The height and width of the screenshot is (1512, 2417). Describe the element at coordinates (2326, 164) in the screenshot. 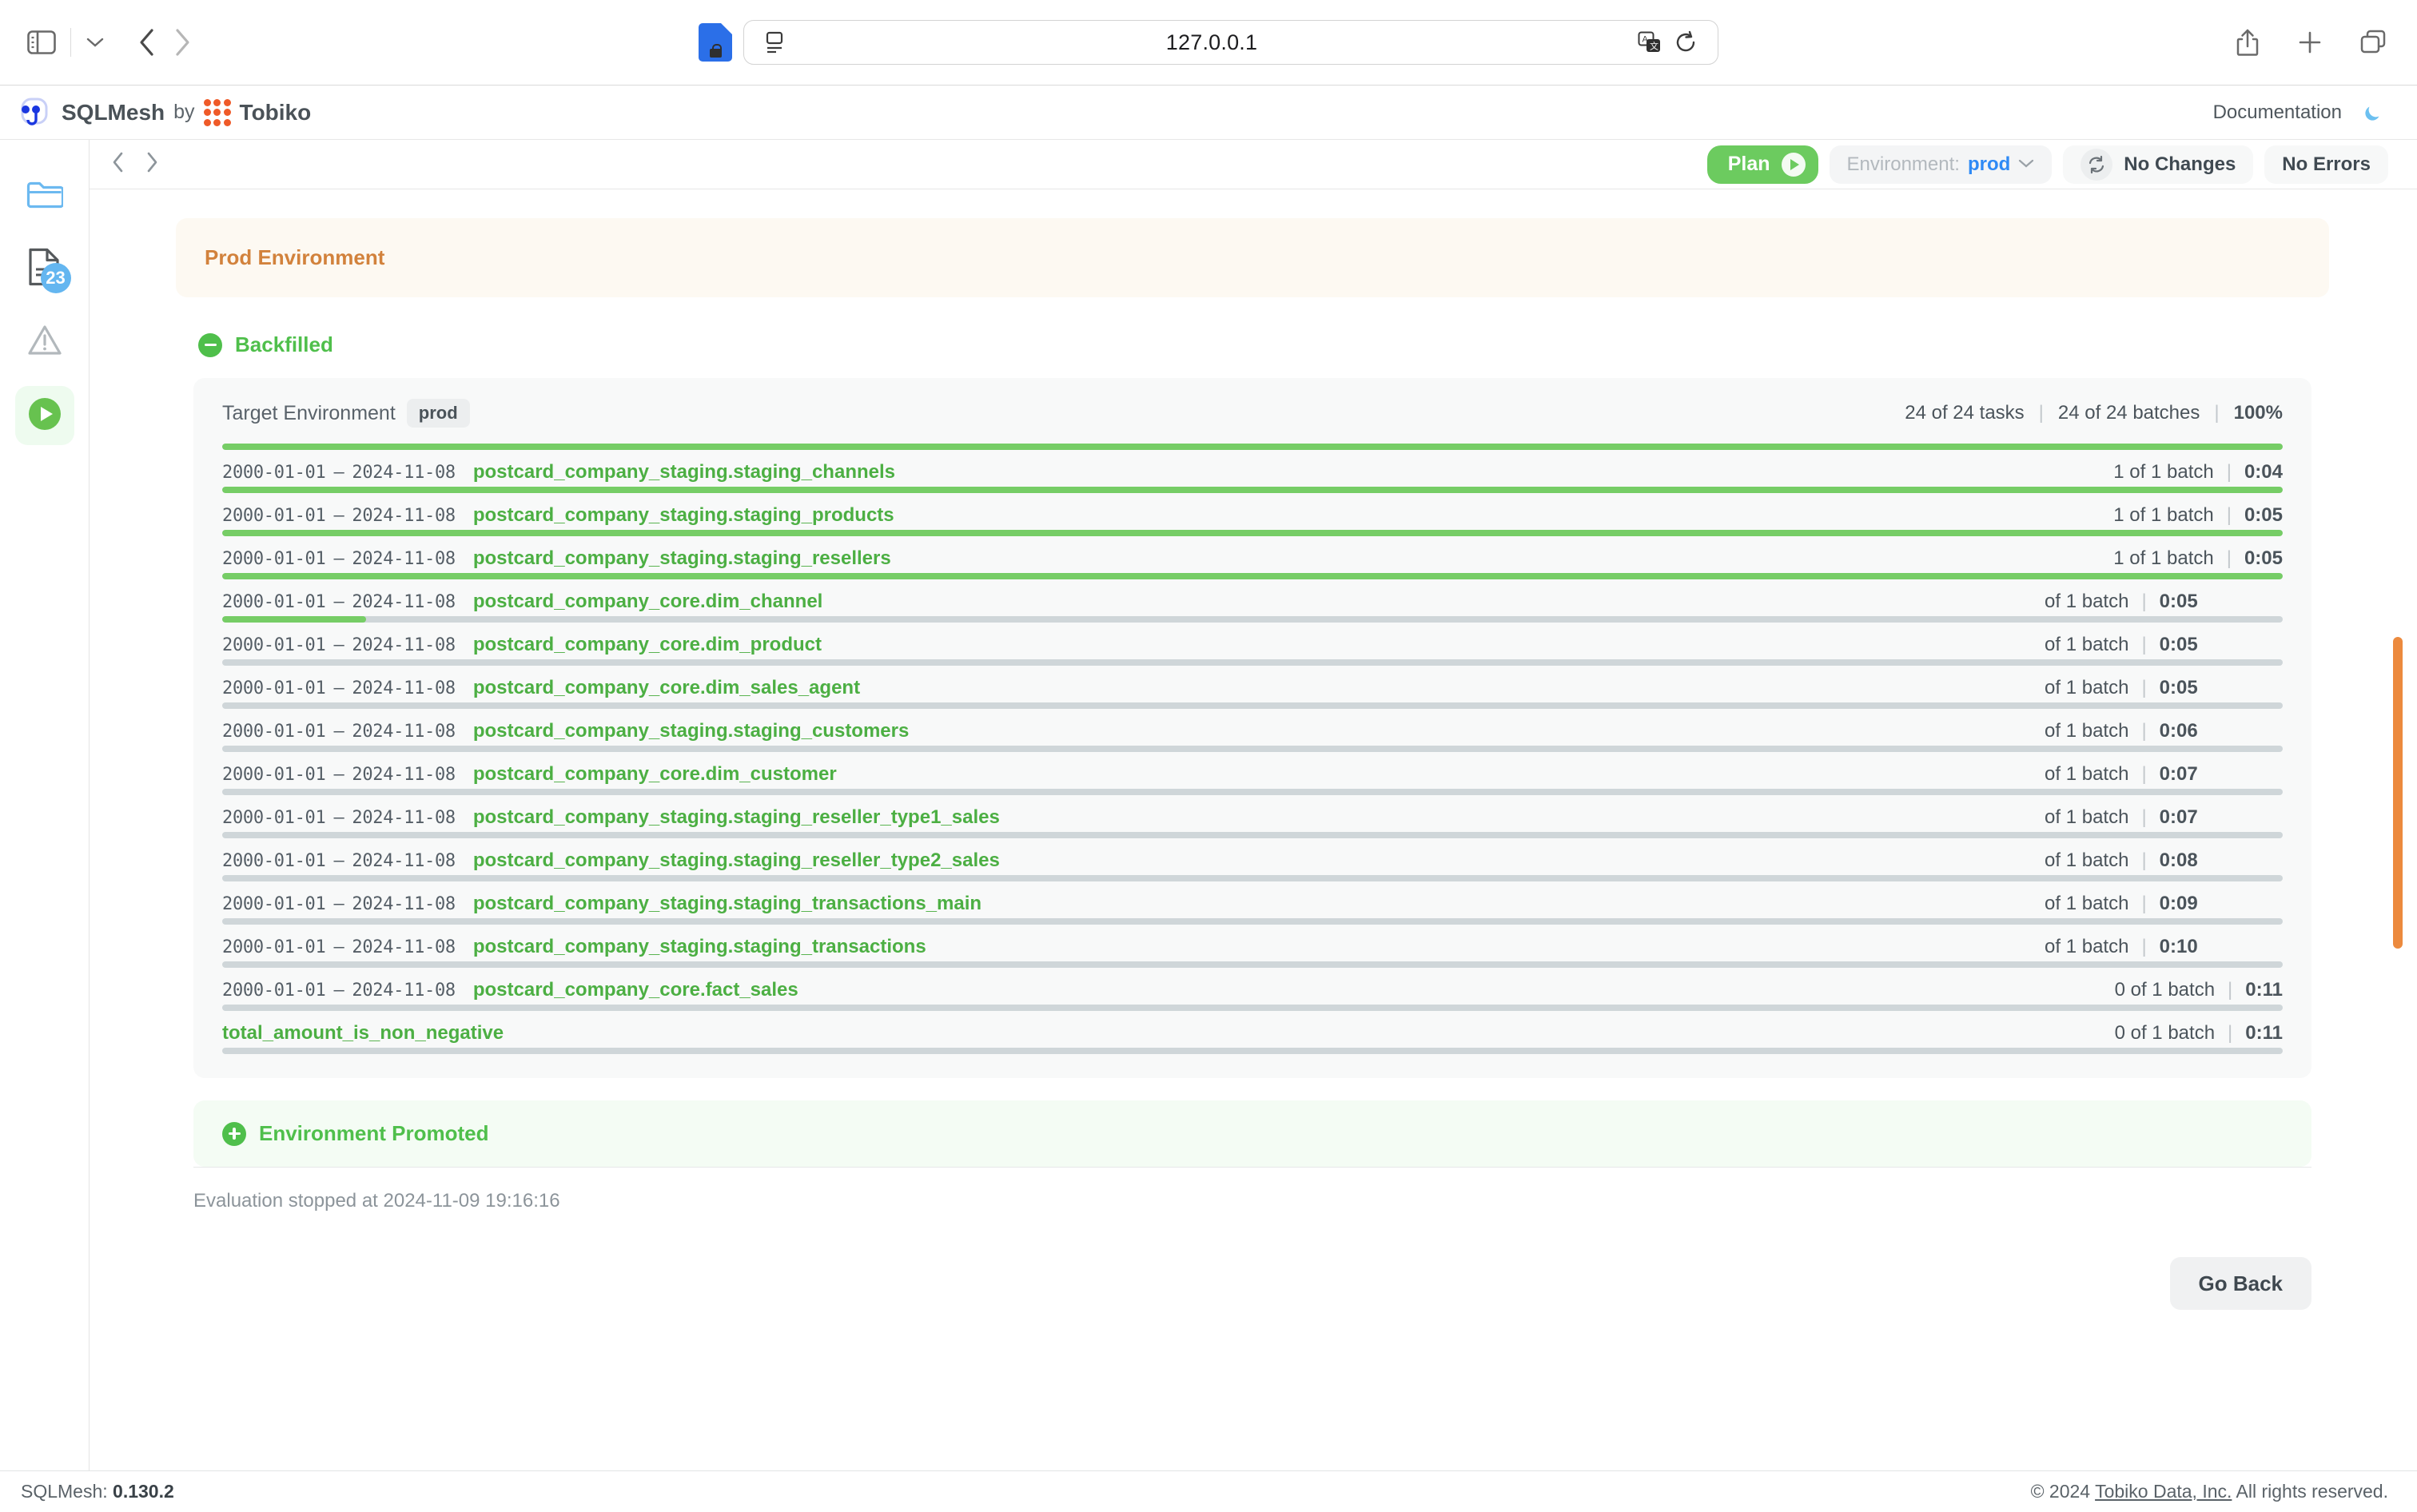

I see `errors-status-button: No Errors` at that location.